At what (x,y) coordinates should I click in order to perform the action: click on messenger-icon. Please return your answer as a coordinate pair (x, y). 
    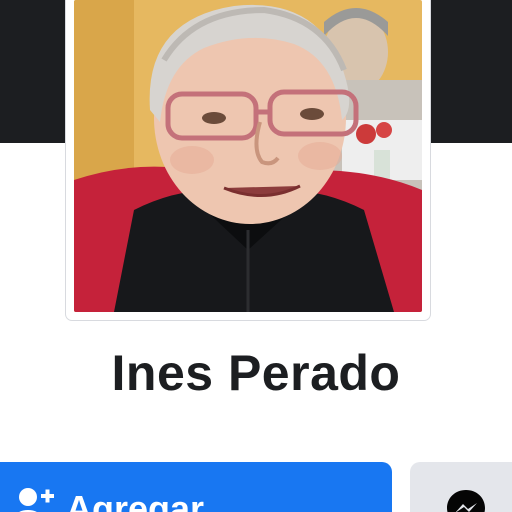
    Looking at the image, I should click on (466, 501).